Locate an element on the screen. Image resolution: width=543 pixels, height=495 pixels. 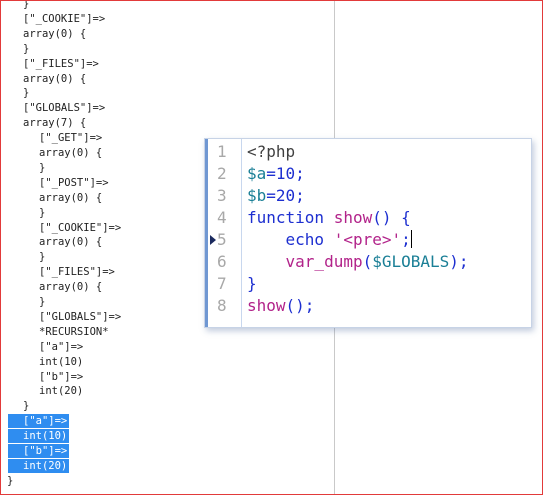
code-line: show(); is located at coordinates (280, 306).